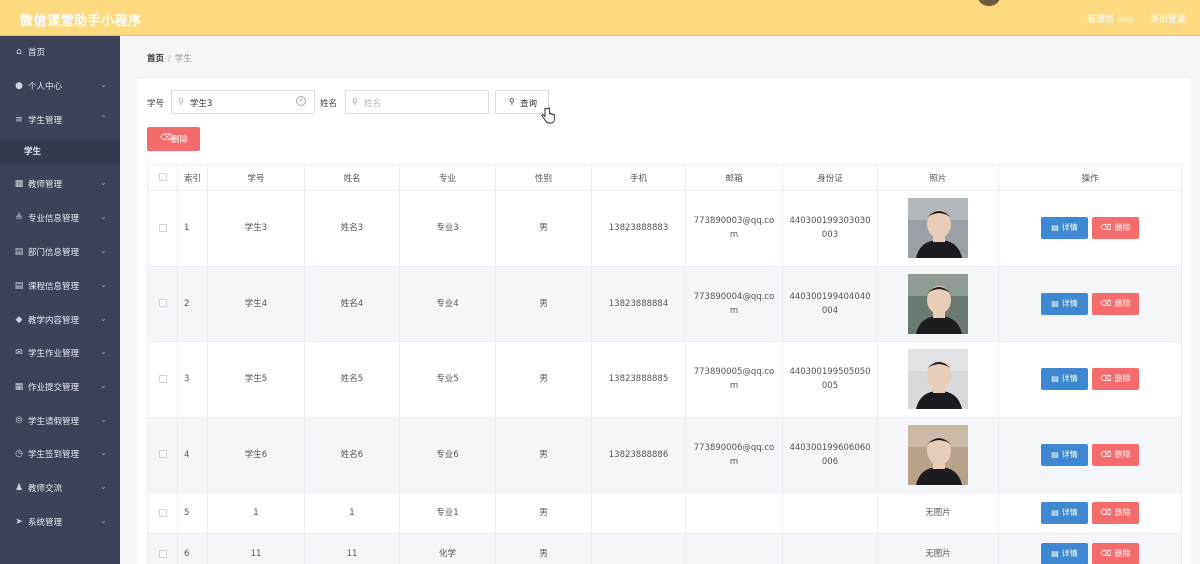 The width and height of the screenshot is (1200, 564). I want to click on detail-button-label: 详情, so click(1069, 379).